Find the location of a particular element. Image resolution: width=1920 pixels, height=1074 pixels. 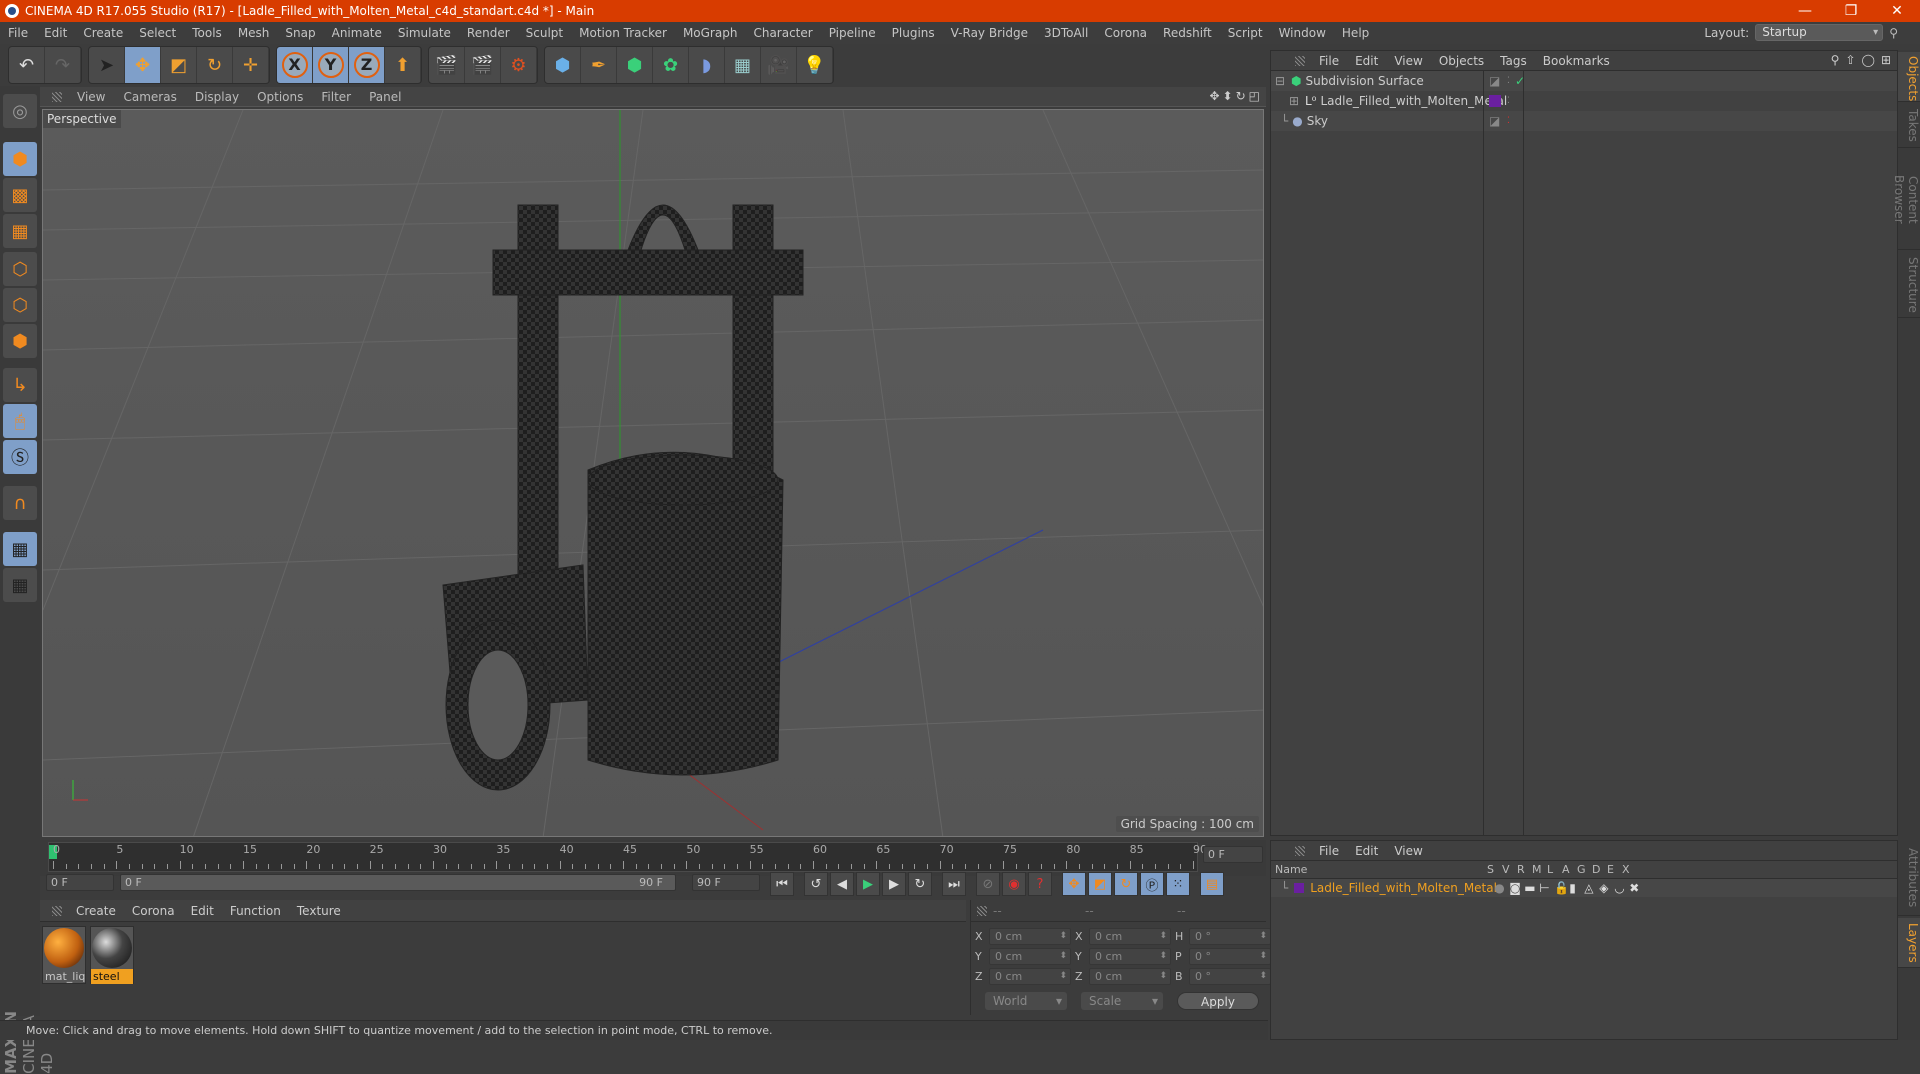

restore-button: ❐ is located at coordinates (1851, 11).